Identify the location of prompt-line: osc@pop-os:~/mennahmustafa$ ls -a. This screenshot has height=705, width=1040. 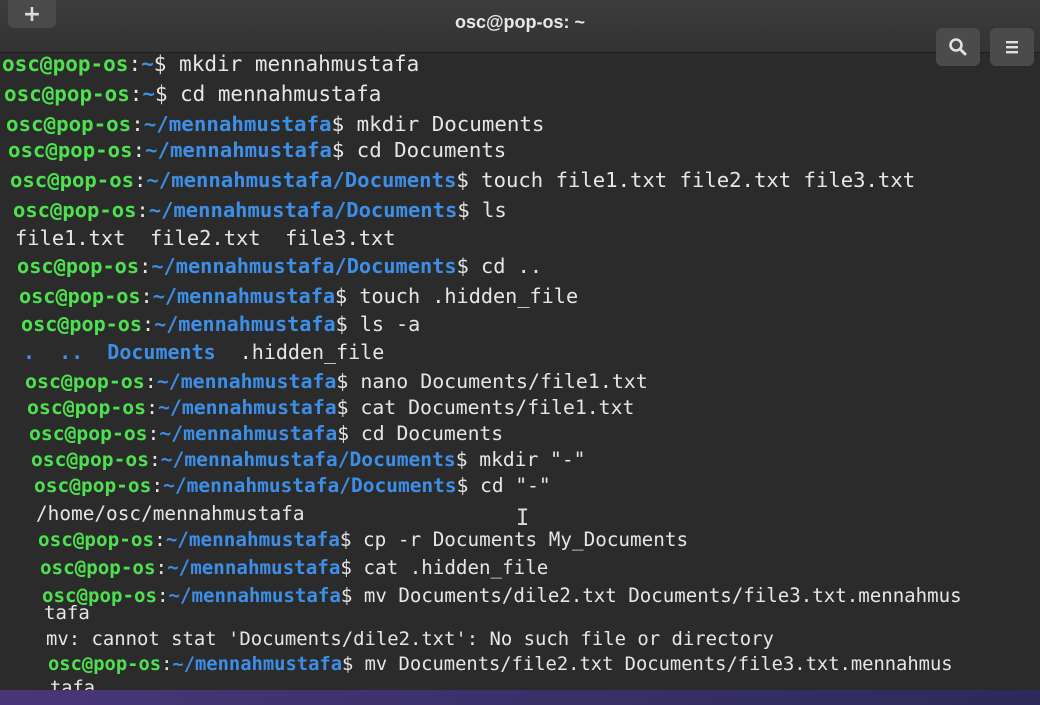
(220, 324).